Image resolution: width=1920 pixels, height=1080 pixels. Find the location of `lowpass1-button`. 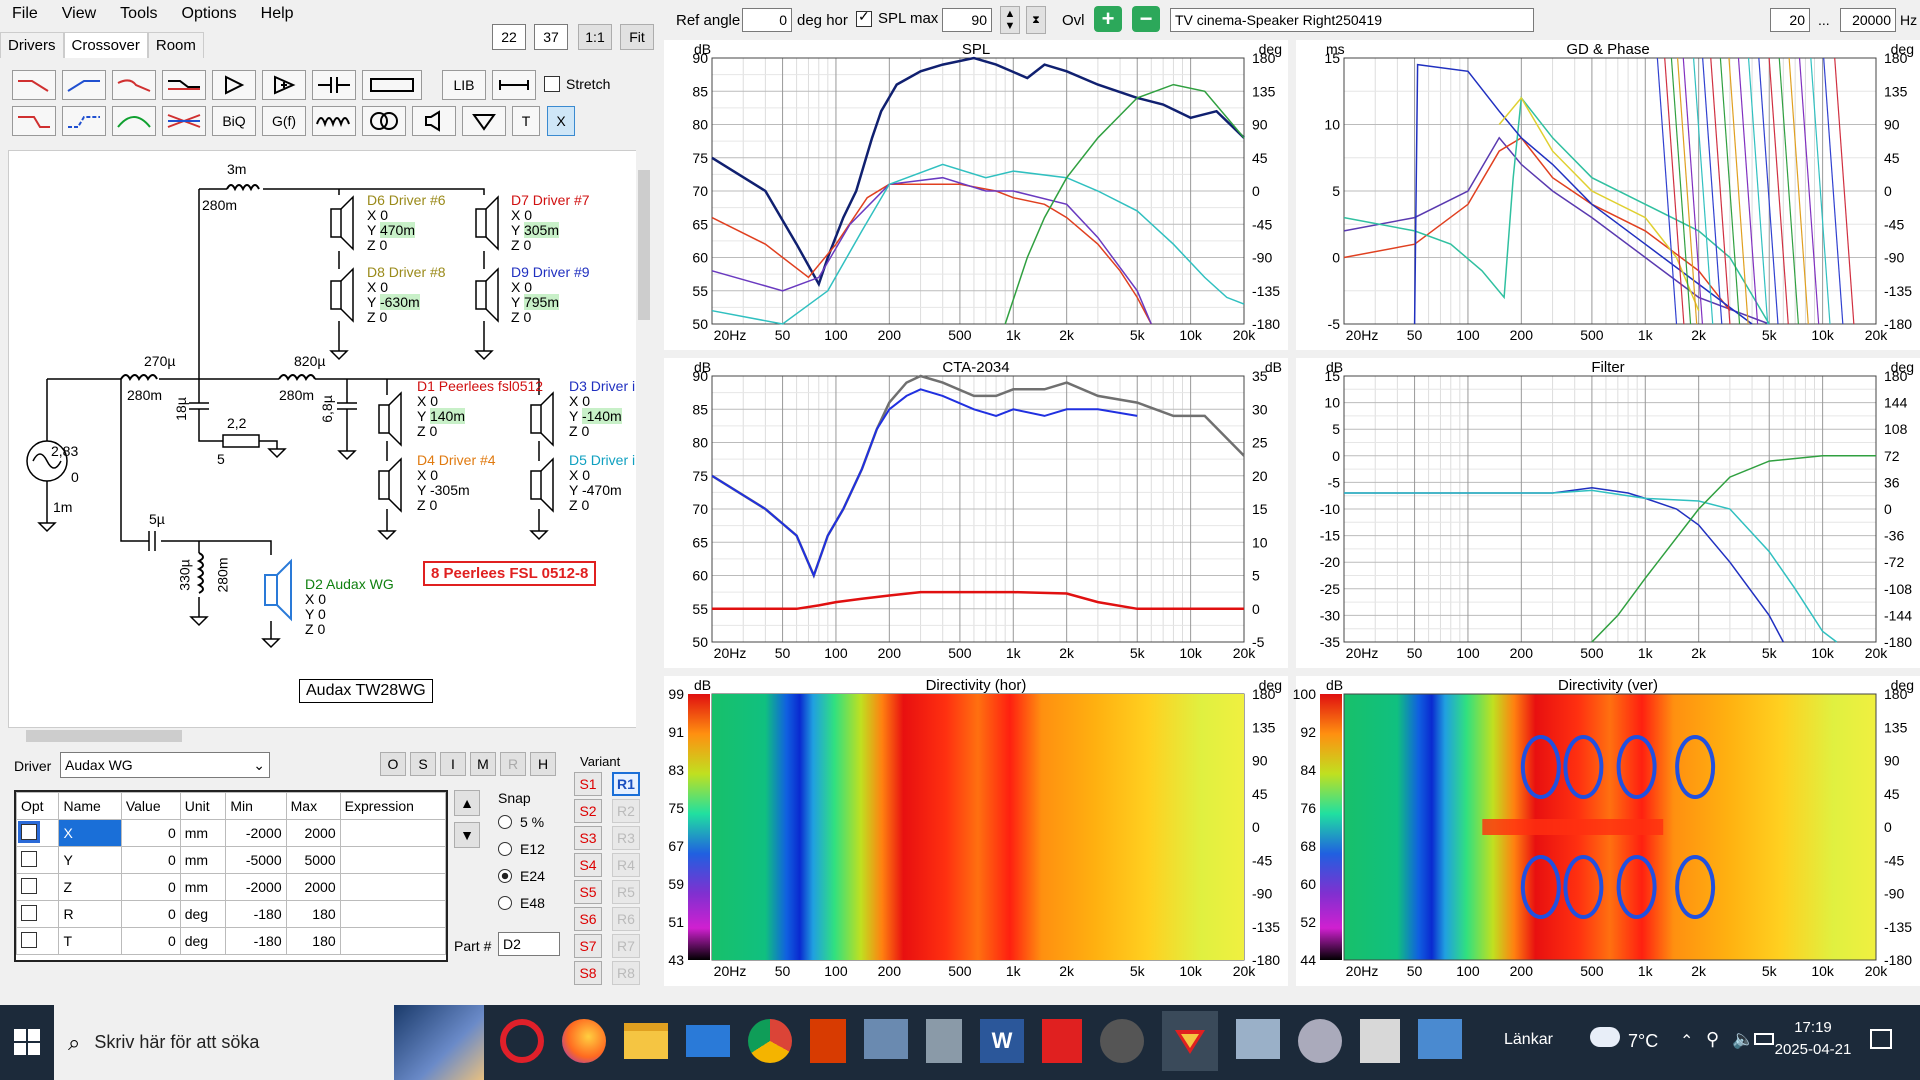

lowpass1-button is located at coordinates (34, 85).